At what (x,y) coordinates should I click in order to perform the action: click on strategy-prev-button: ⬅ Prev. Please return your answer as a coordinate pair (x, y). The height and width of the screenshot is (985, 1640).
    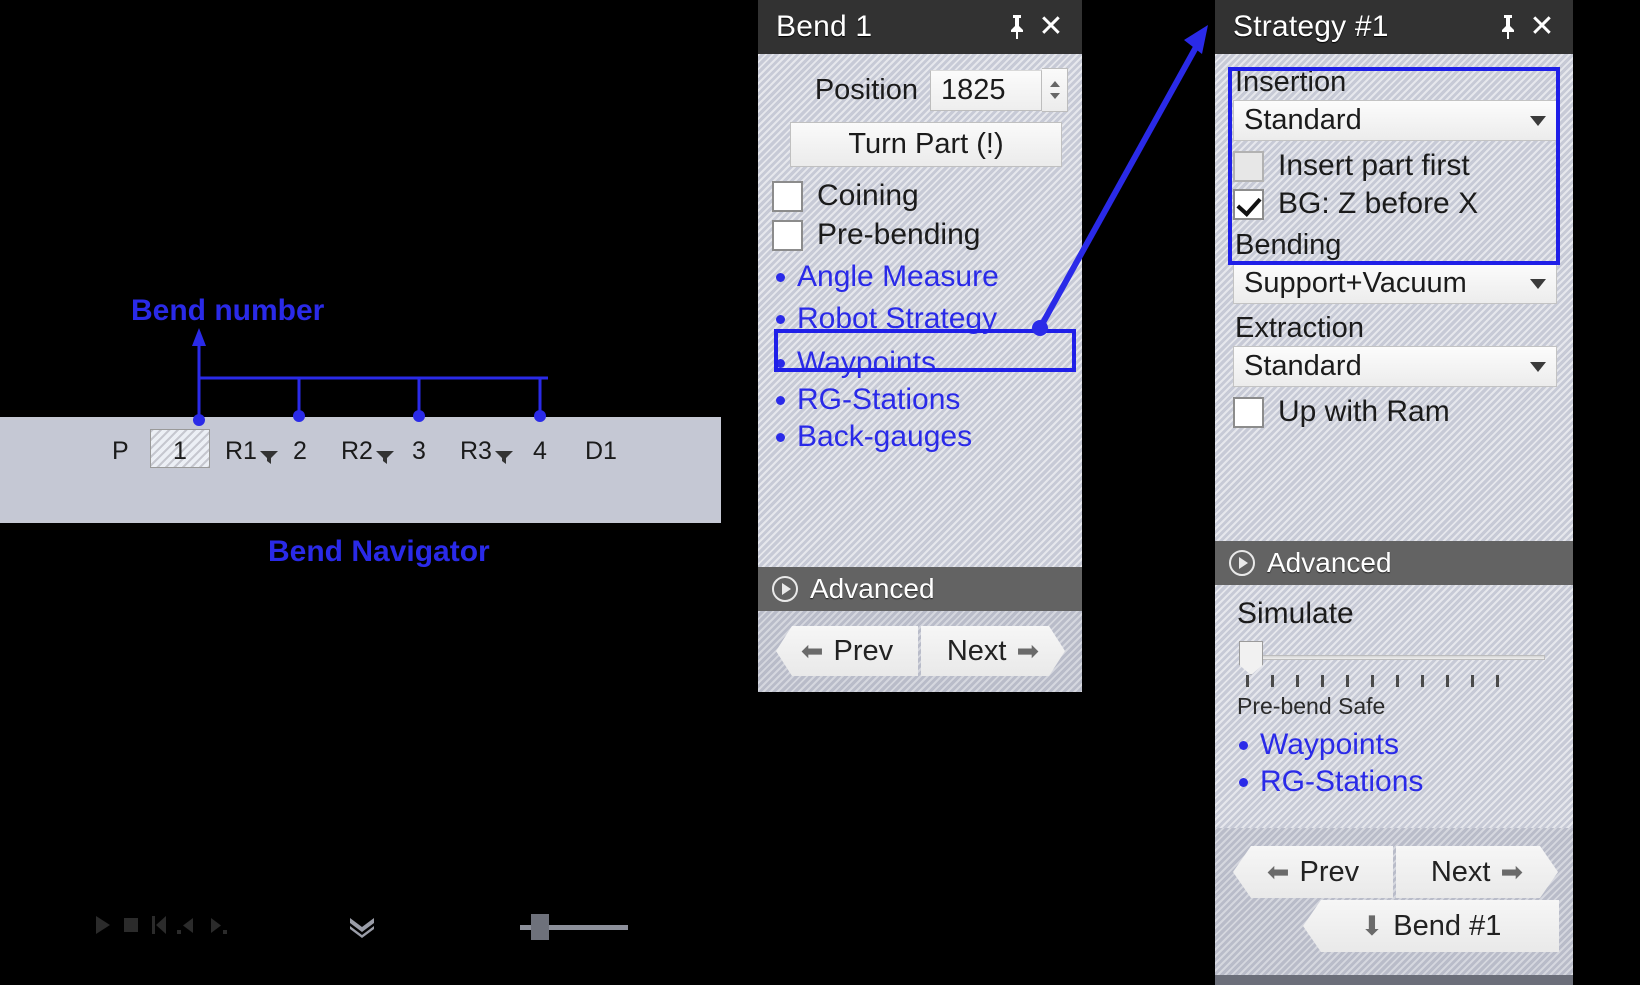
    Looking at the image, I should click on (1313, 872).